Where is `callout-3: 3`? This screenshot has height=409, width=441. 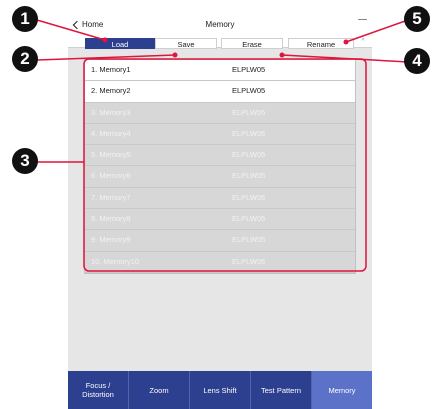 callout-3: 3 is located at coordinates (25, 161).